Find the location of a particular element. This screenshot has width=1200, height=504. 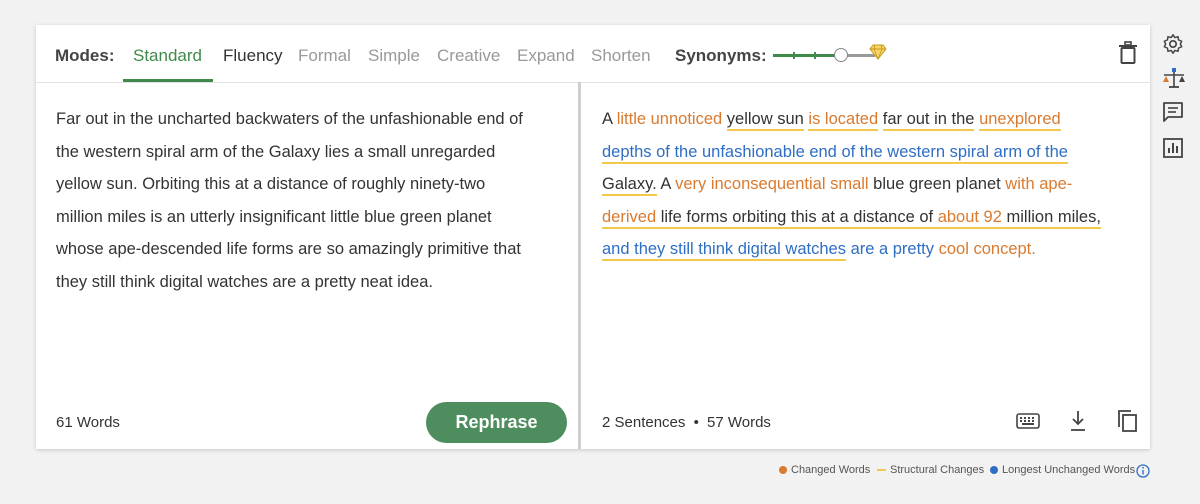

unchanged-words-dot is located at coordinates (994, 470).